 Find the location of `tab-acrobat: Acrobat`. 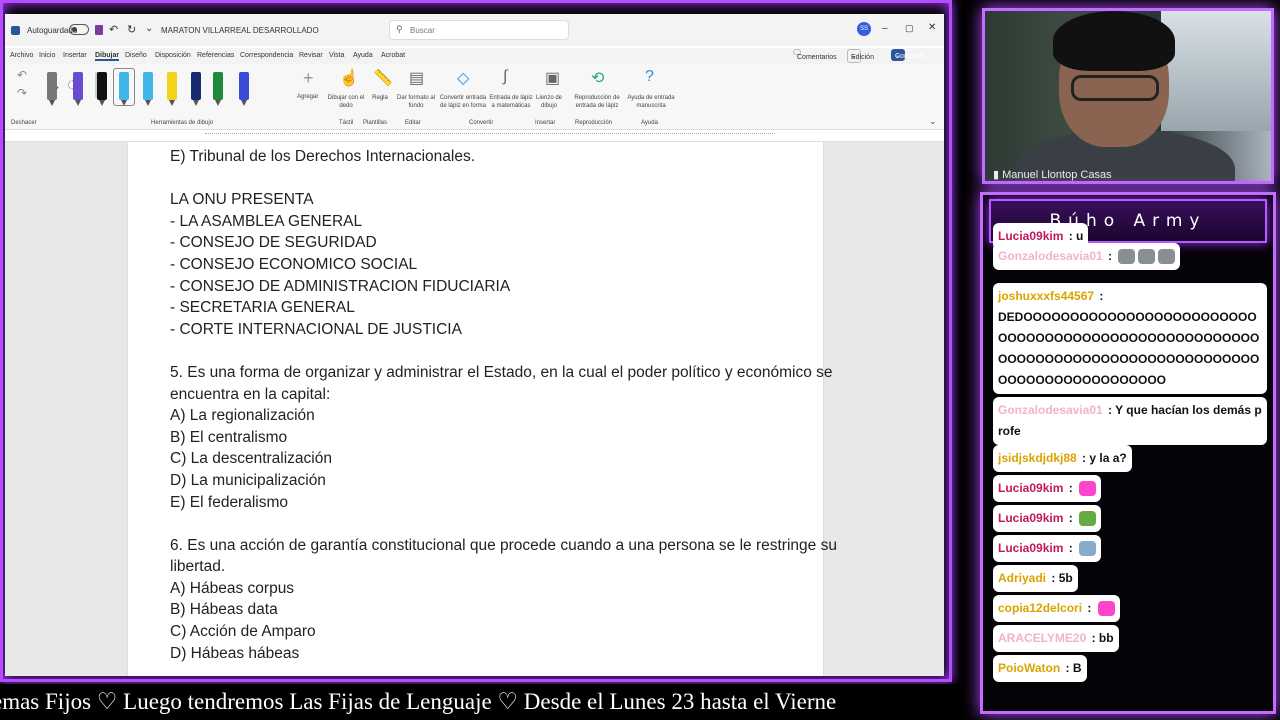

tab-acrobat: Acrobat is located at coordinates (393, 55).